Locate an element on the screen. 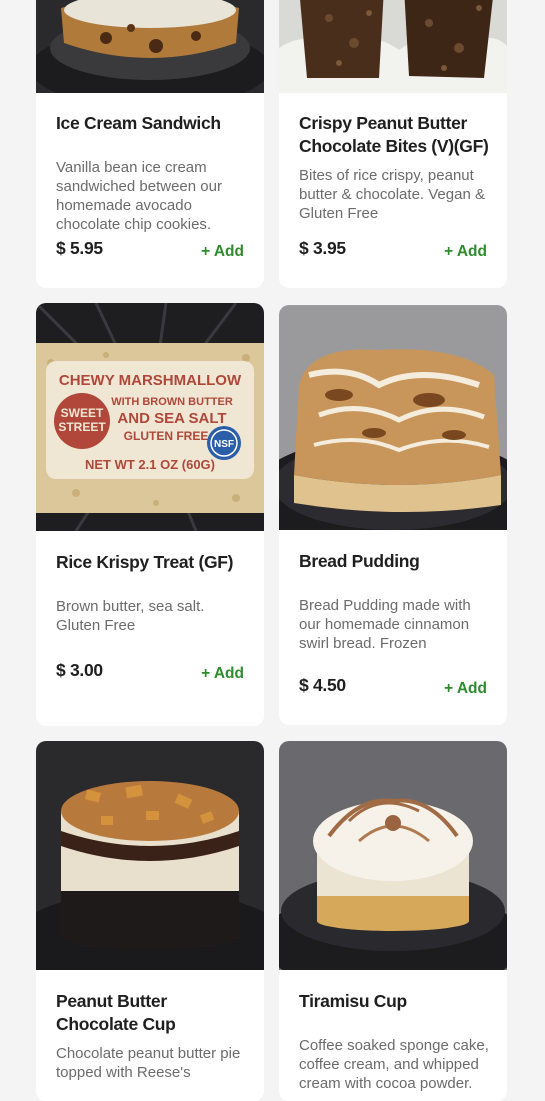 This screenshot has width=545, height=1101. label-line4: GLUTEN FREE is located at coordinates (166, 436).